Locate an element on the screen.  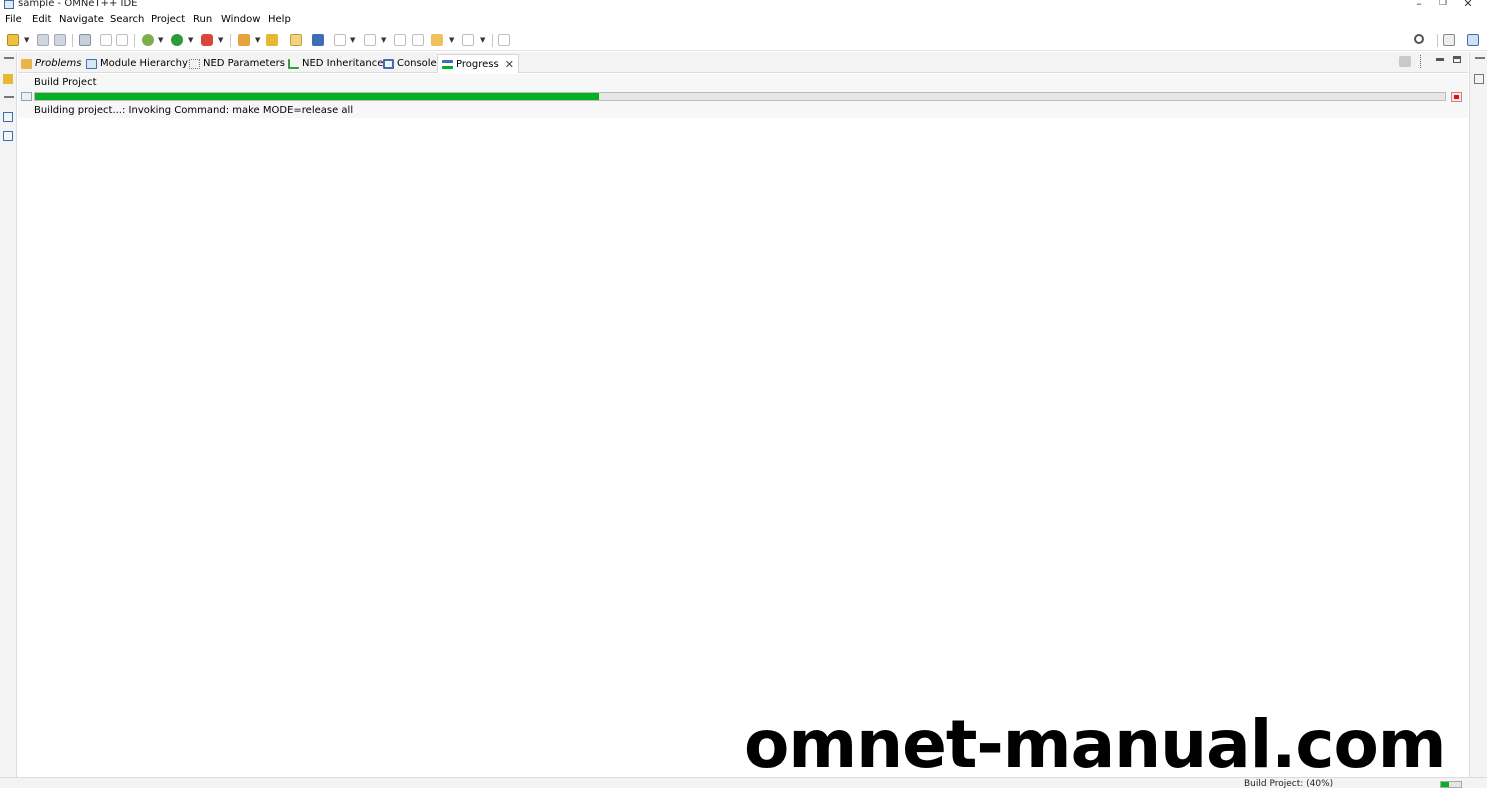
open-perspective-dialog-icon is located at coordinates (1449, 40).